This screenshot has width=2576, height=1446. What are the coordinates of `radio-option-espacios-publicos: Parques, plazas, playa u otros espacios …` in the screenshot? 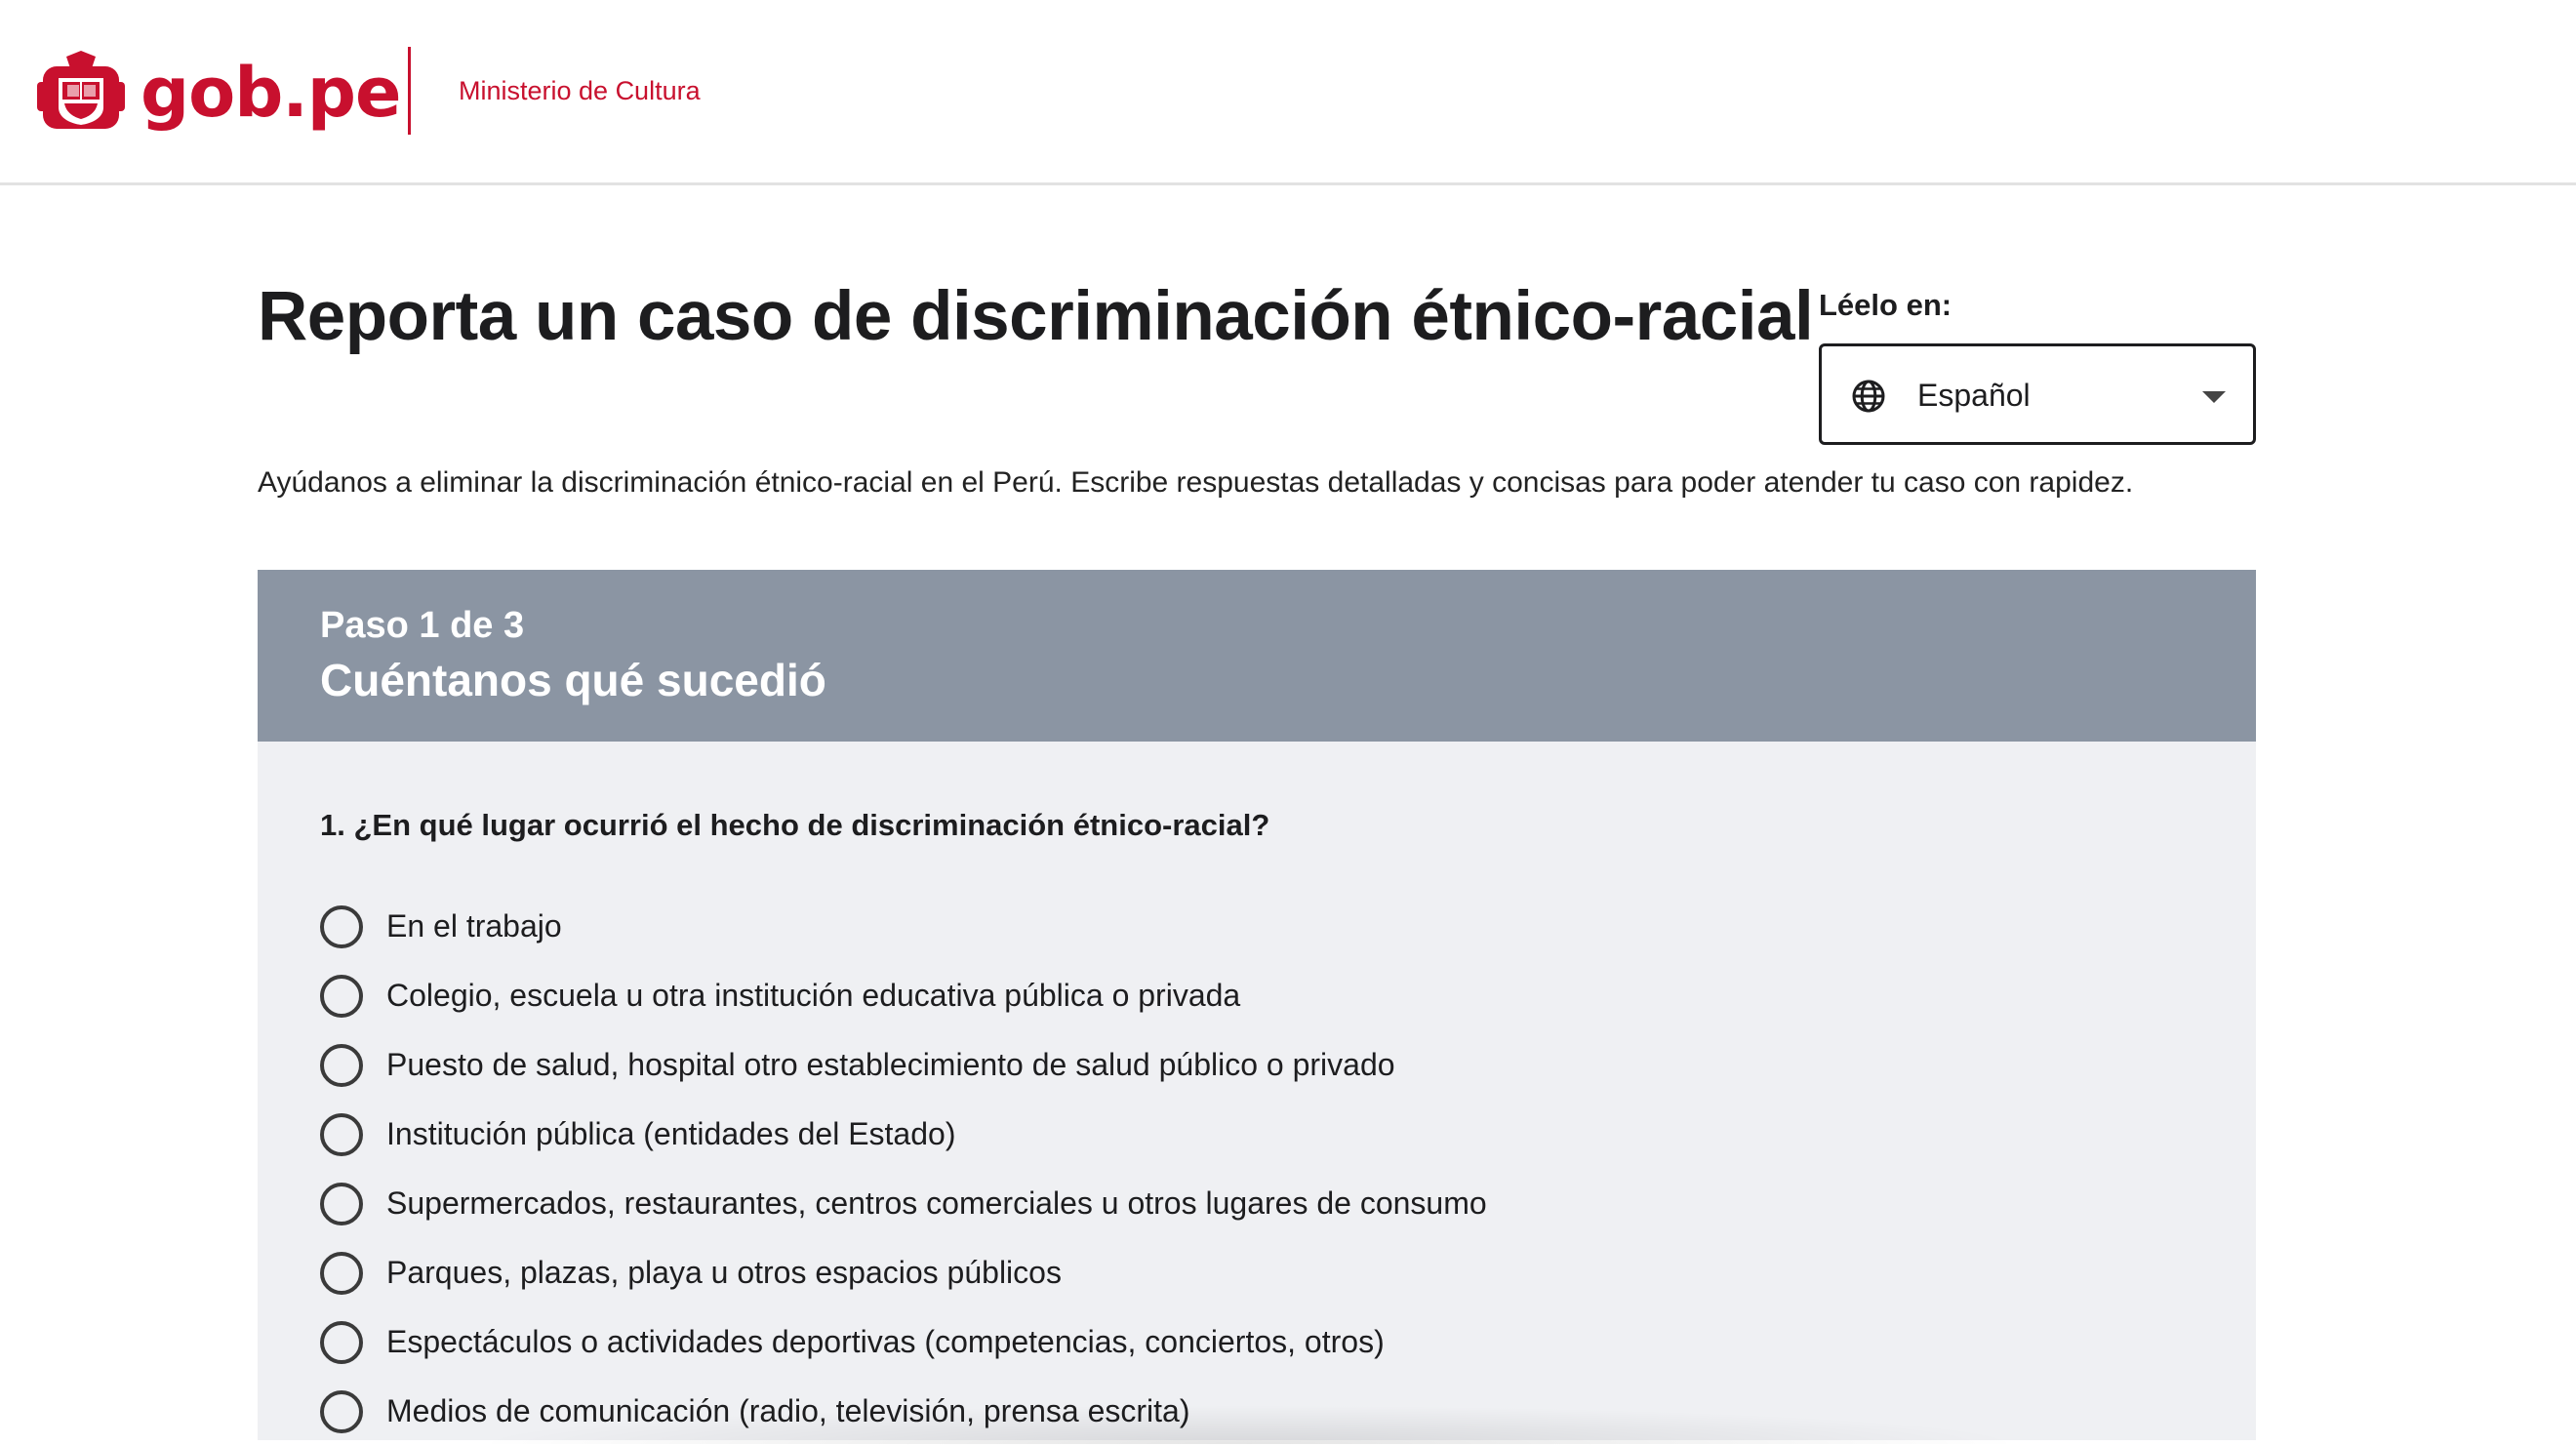 It's located at (903, 1272).